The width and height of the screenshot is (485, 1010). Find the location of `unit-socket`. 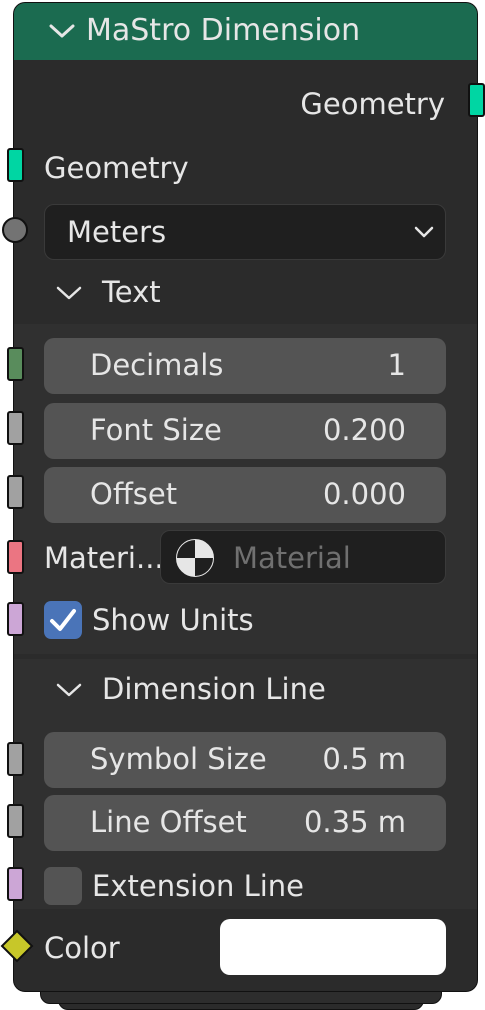

unit-socket is located at coordinates (15, 230).